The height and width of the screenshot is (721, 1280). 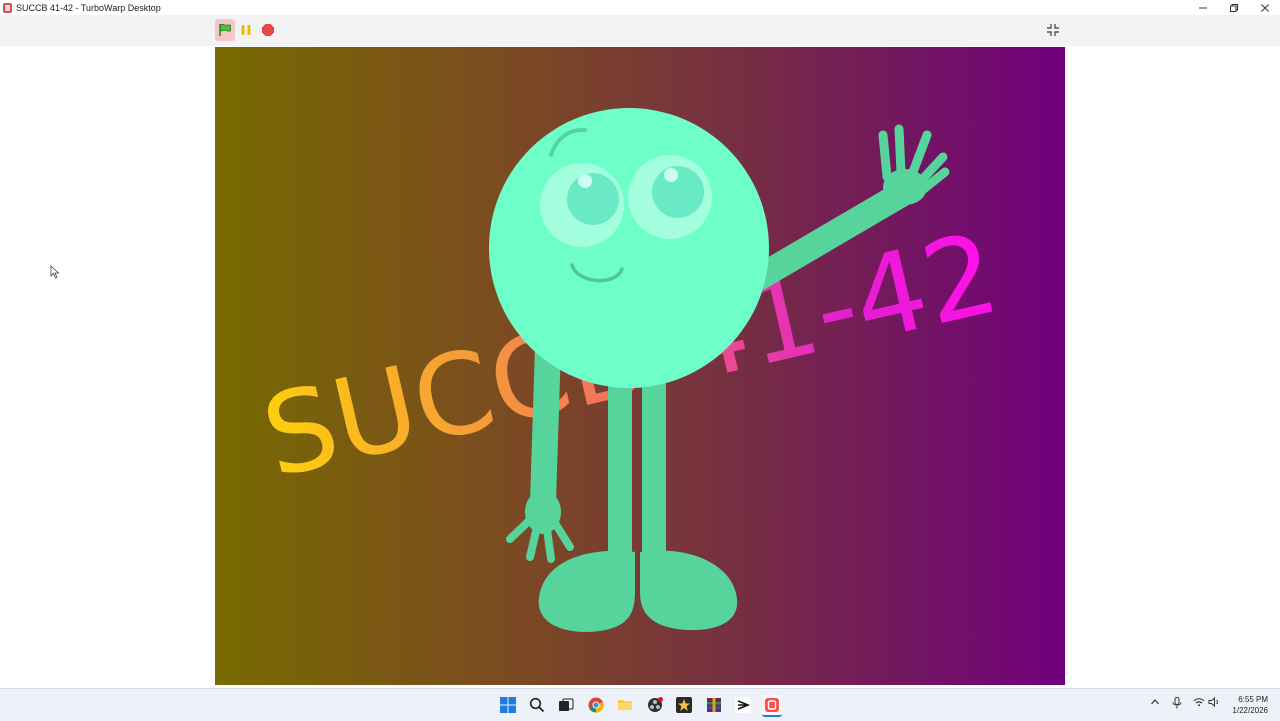 I want to click on pause-icon, so click(x=246, y=30).